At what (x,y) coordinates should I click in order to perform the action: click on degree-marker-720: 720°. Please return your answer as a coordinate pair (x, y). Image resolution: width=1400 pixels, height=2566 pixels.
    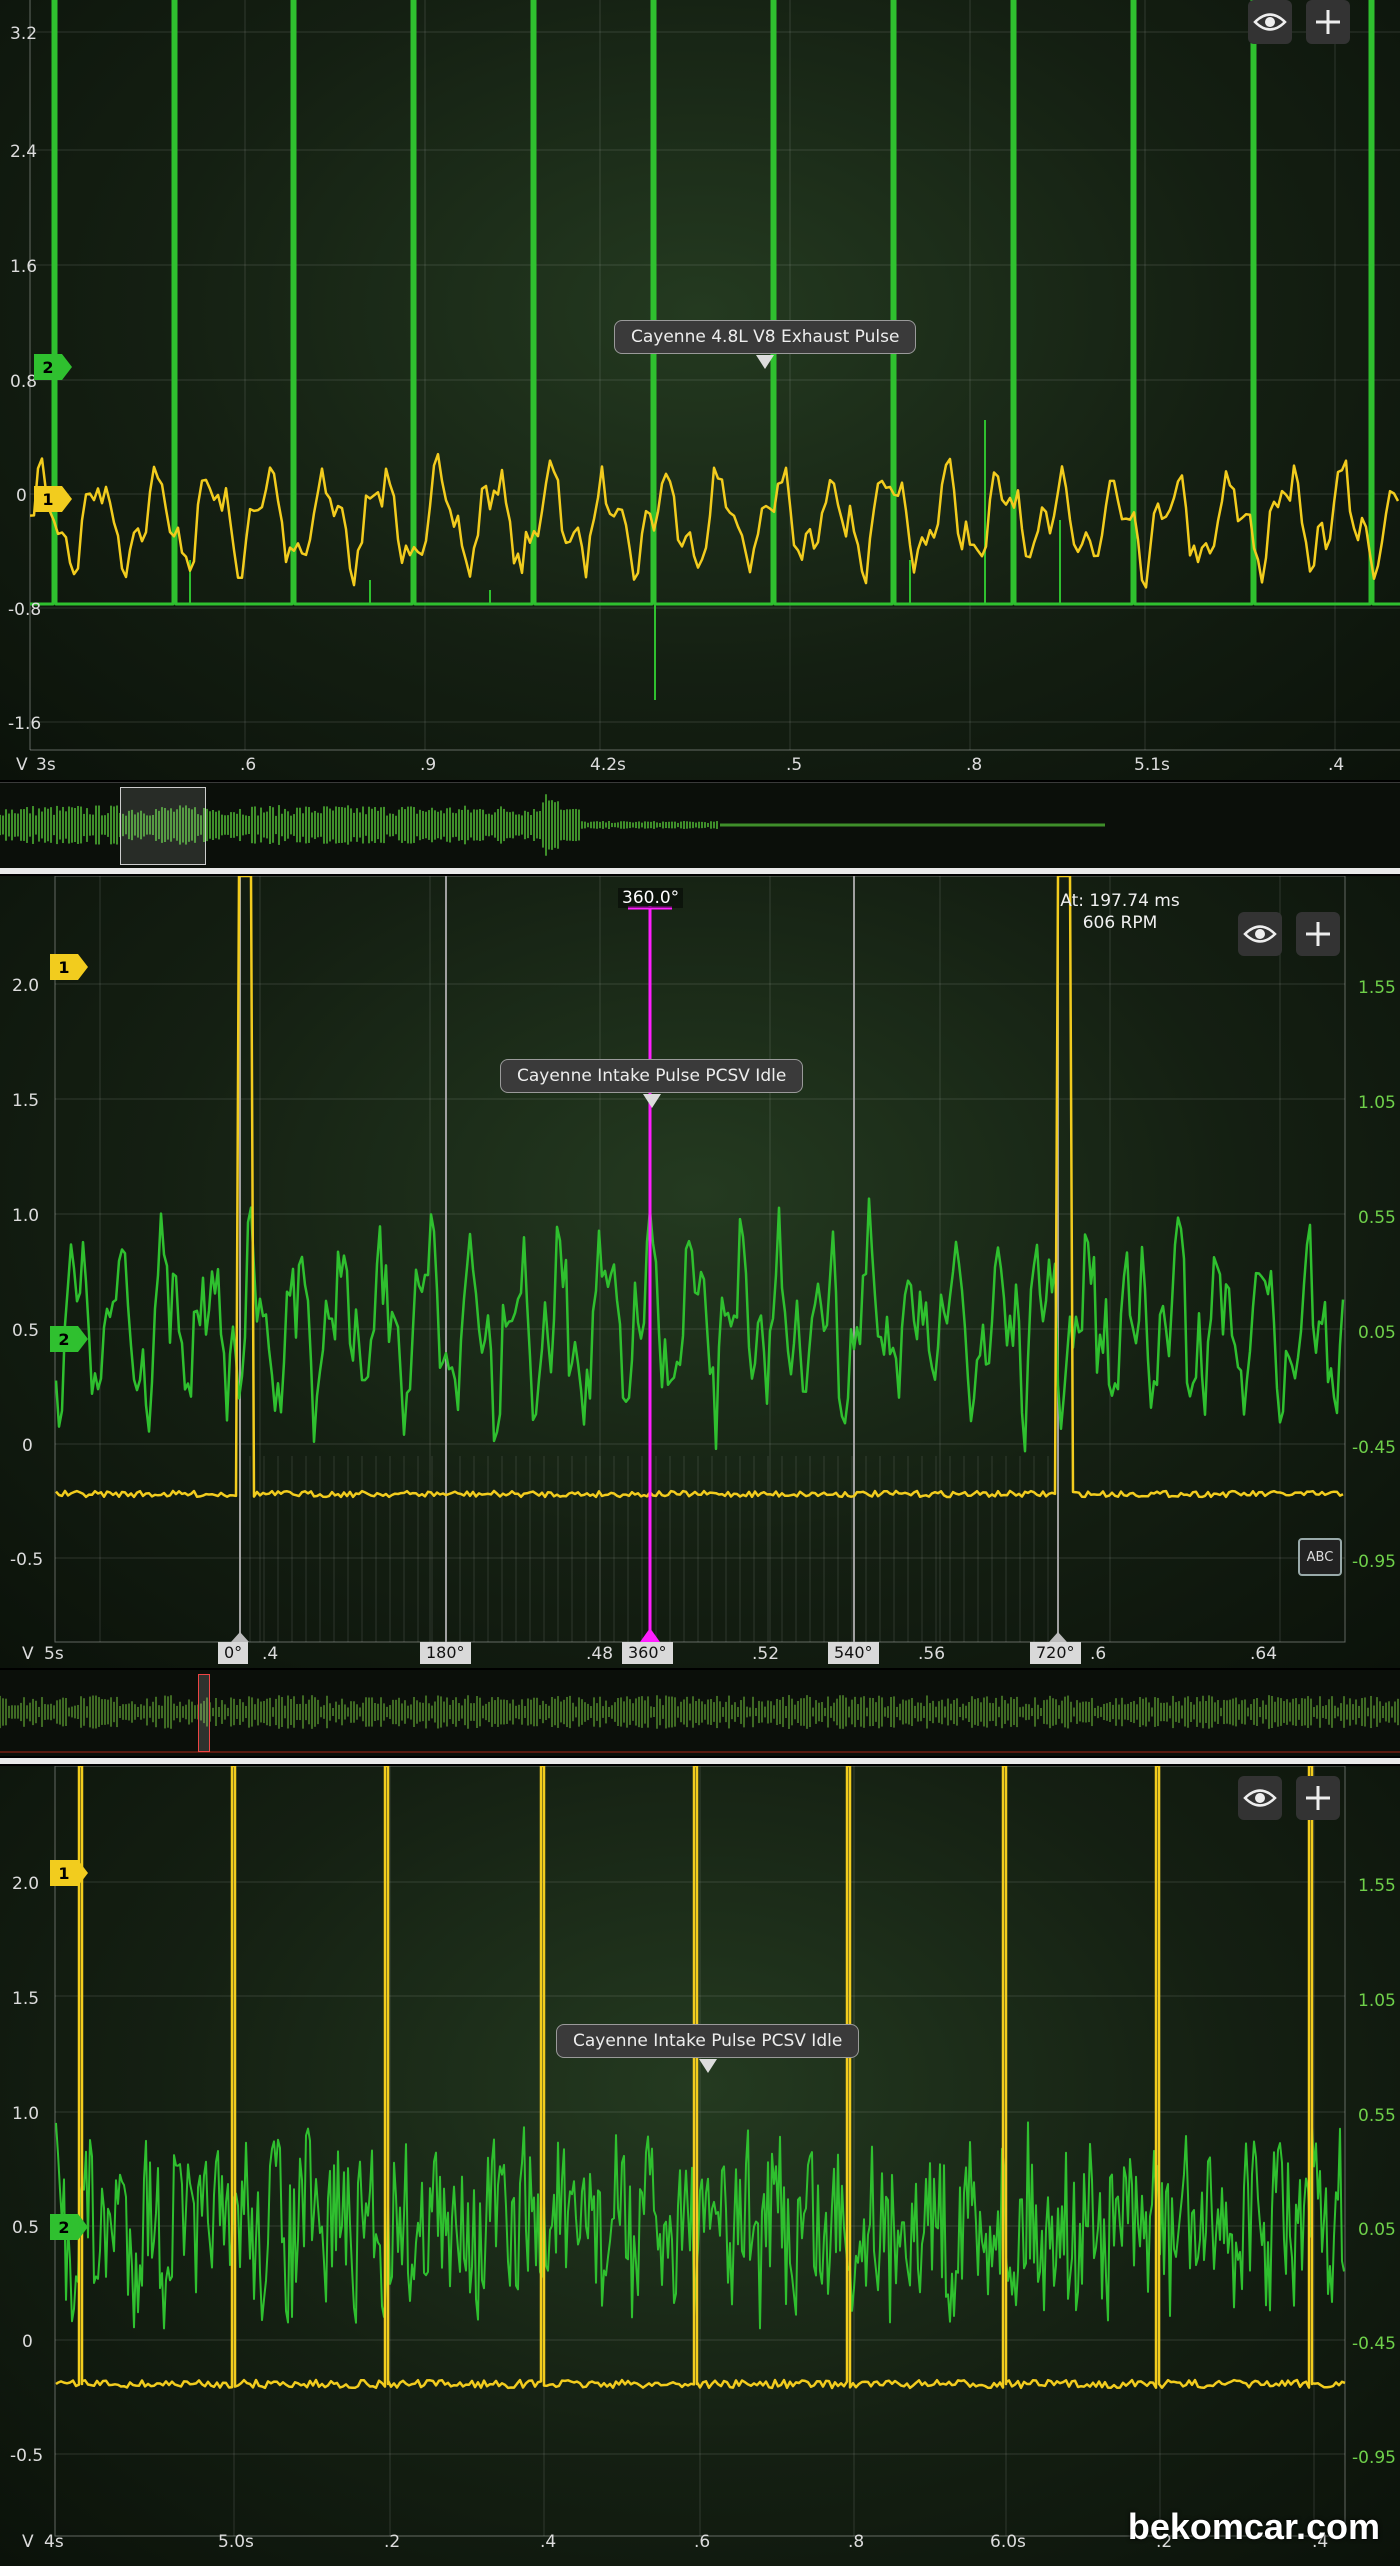
    Looking at the image, I should click on (1055, 1653).